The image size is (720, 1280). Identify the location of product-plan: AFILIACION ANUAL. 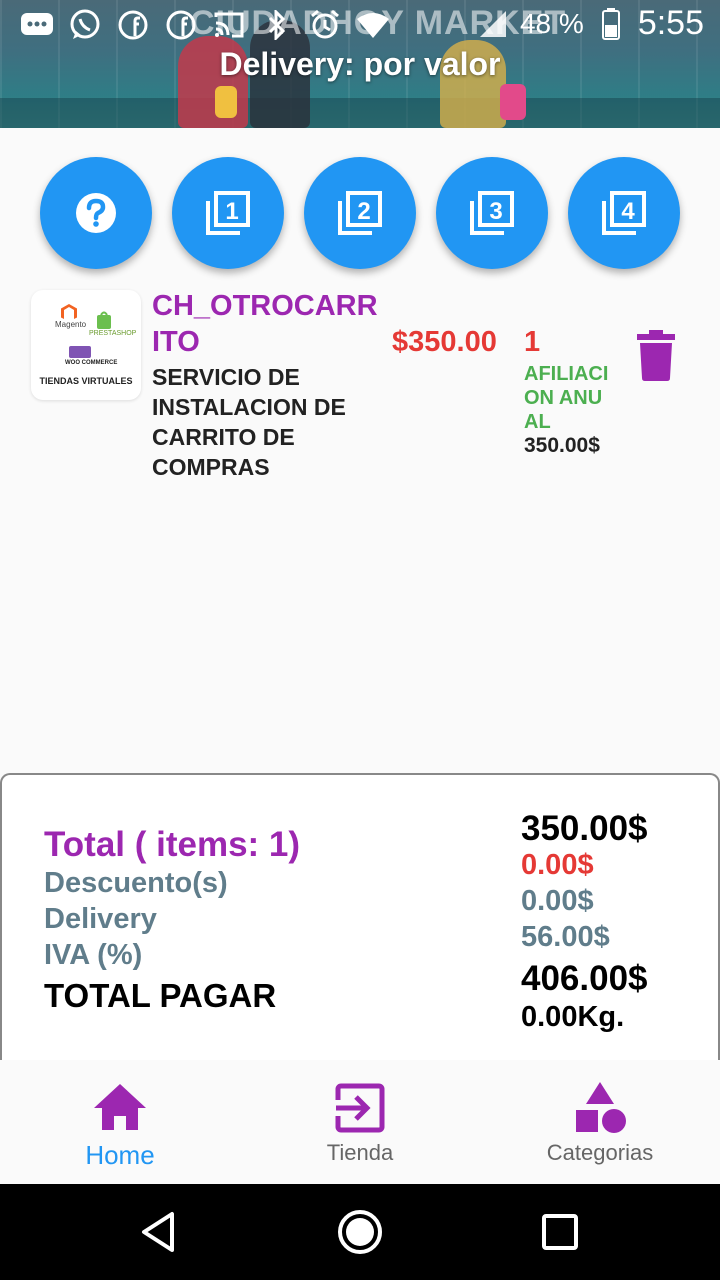
(566, 398).